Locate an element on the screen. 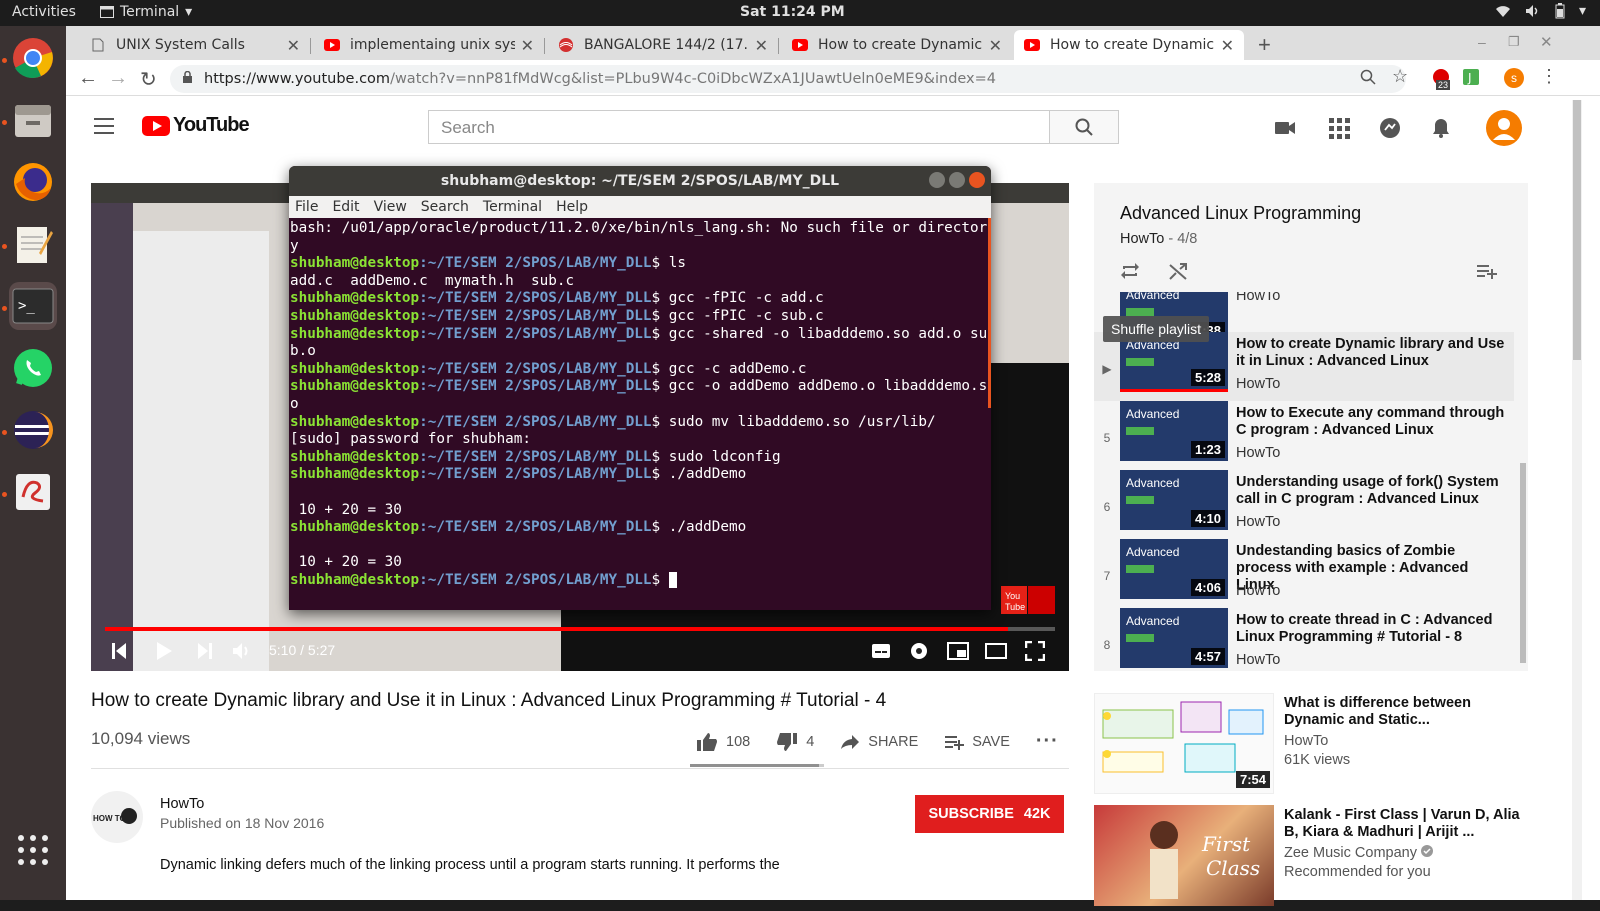 The height and width of the screenshot is (911, 1600). apps-grid-icon is located at coordinates (1339, 128).